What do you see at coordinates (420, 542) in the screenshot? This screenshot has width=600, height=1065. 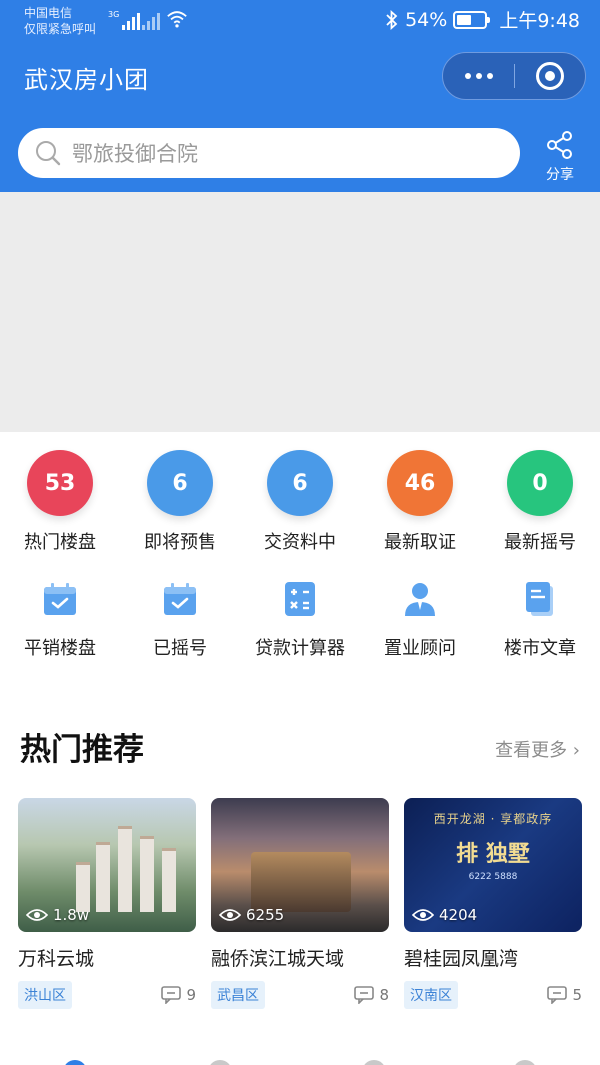 I see `stat-label: 最新取证` at bounding box center [420, 542].